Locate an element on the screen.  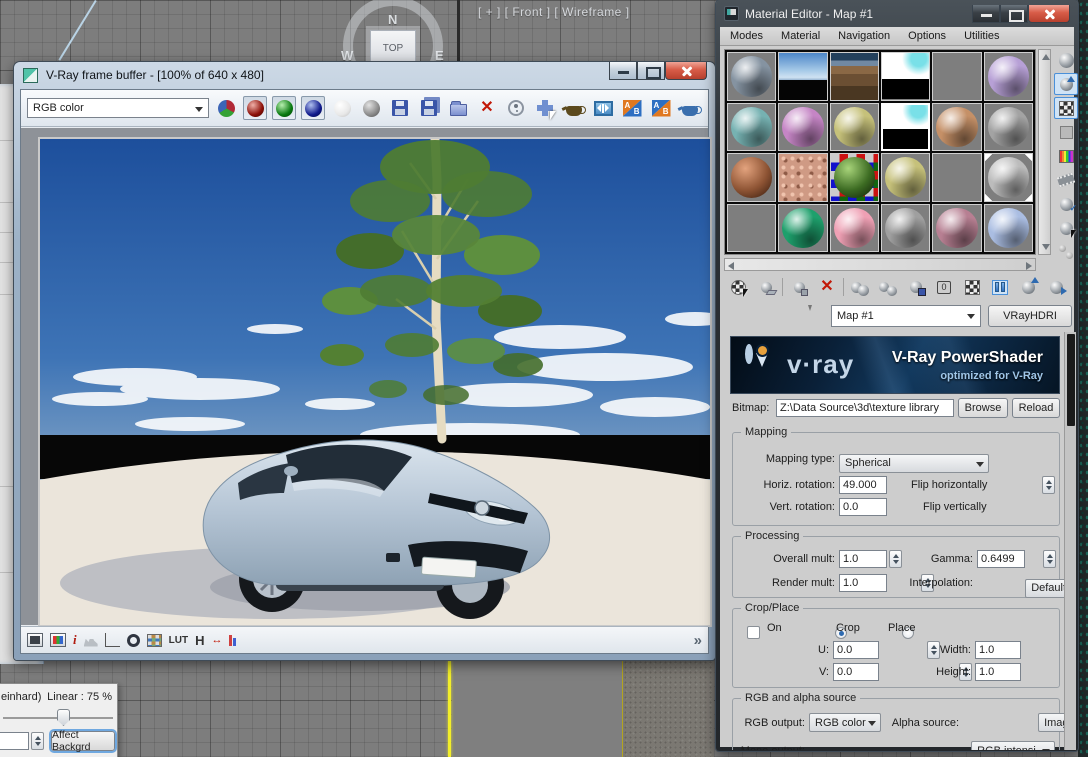
put-to-library-icon is located at coordinates (916, 287).